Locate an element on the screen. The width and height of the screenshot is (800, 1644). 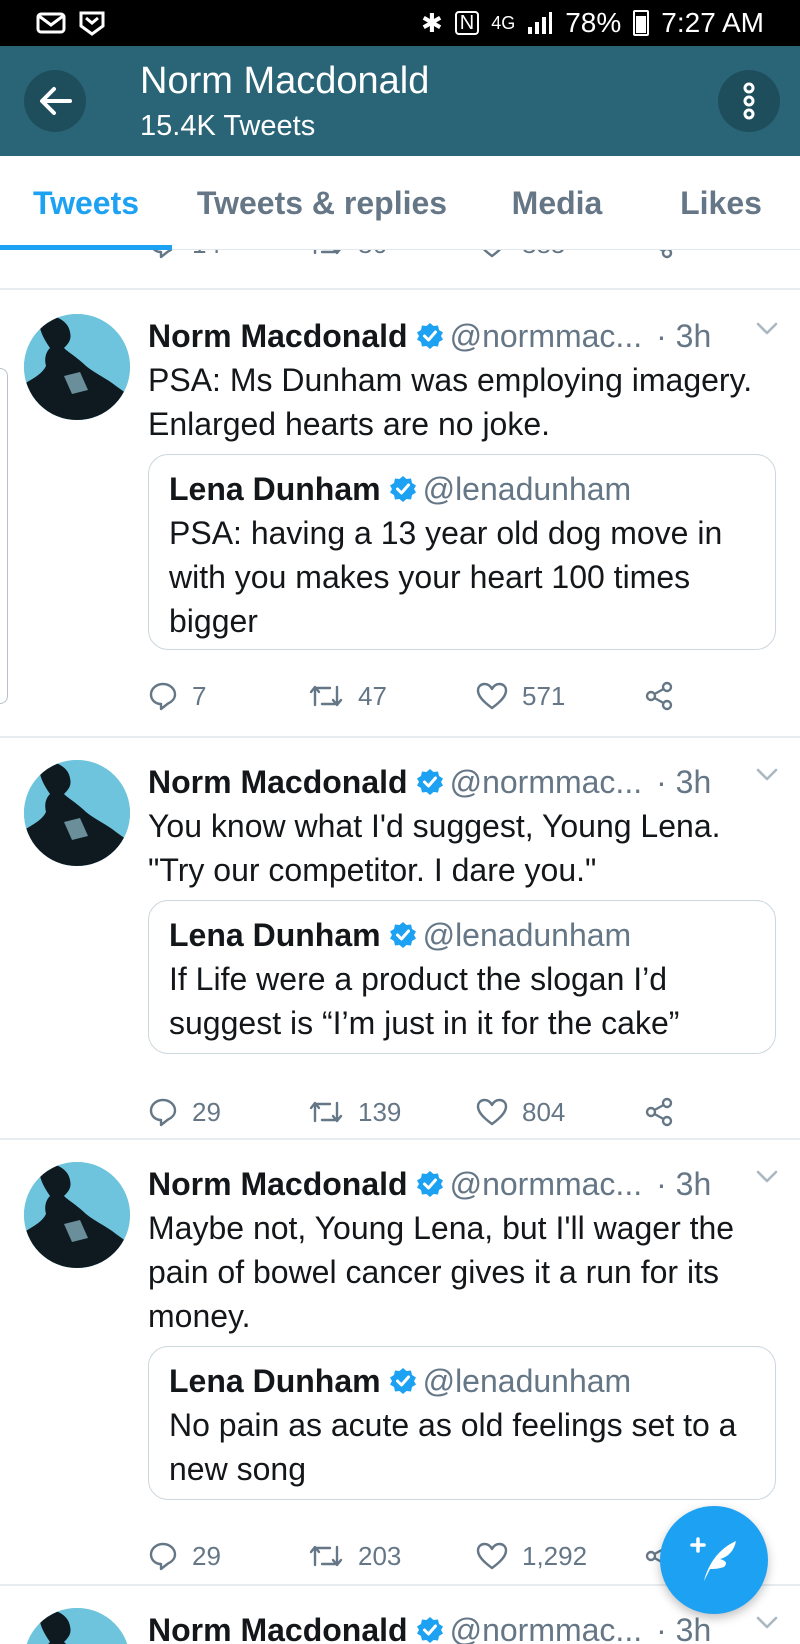
like-count: 1,292 is located at coordinates (555, 1555).